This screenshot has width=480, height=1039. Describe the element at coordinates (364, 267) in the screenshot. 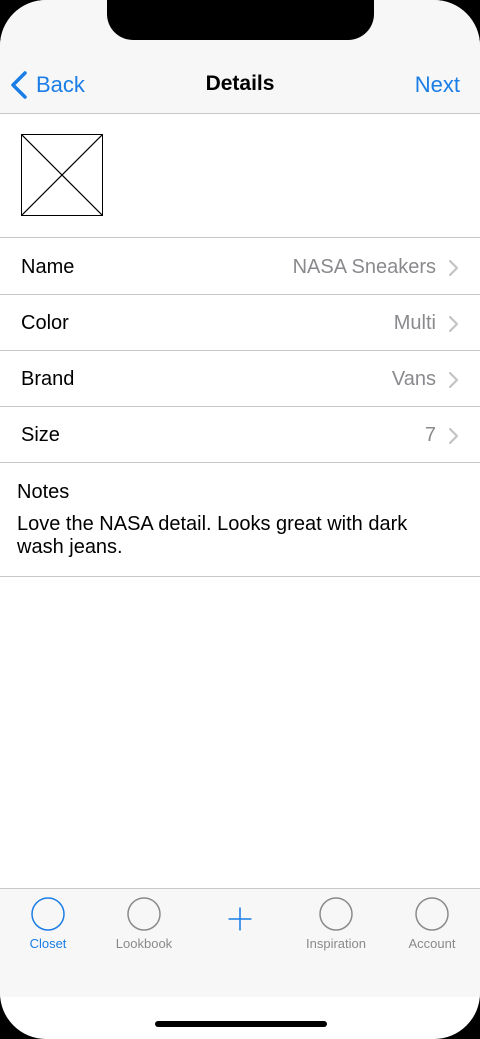

I see `name-value: NASA Sneakers` at that location.